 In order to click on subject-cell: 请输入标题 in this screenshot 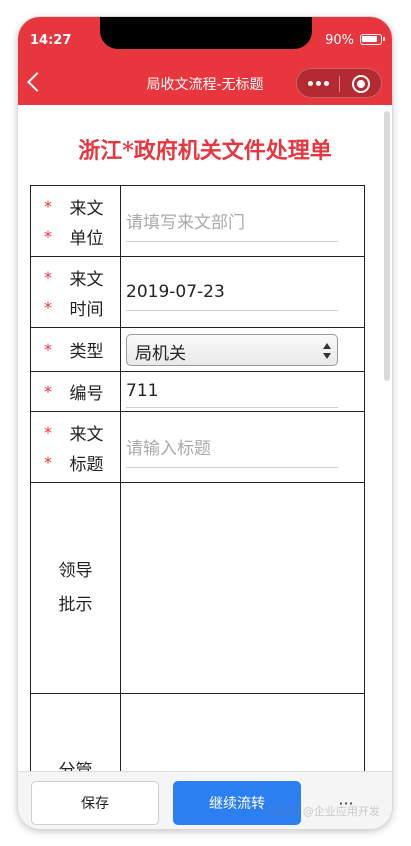, I will do `click(242, 447)`.